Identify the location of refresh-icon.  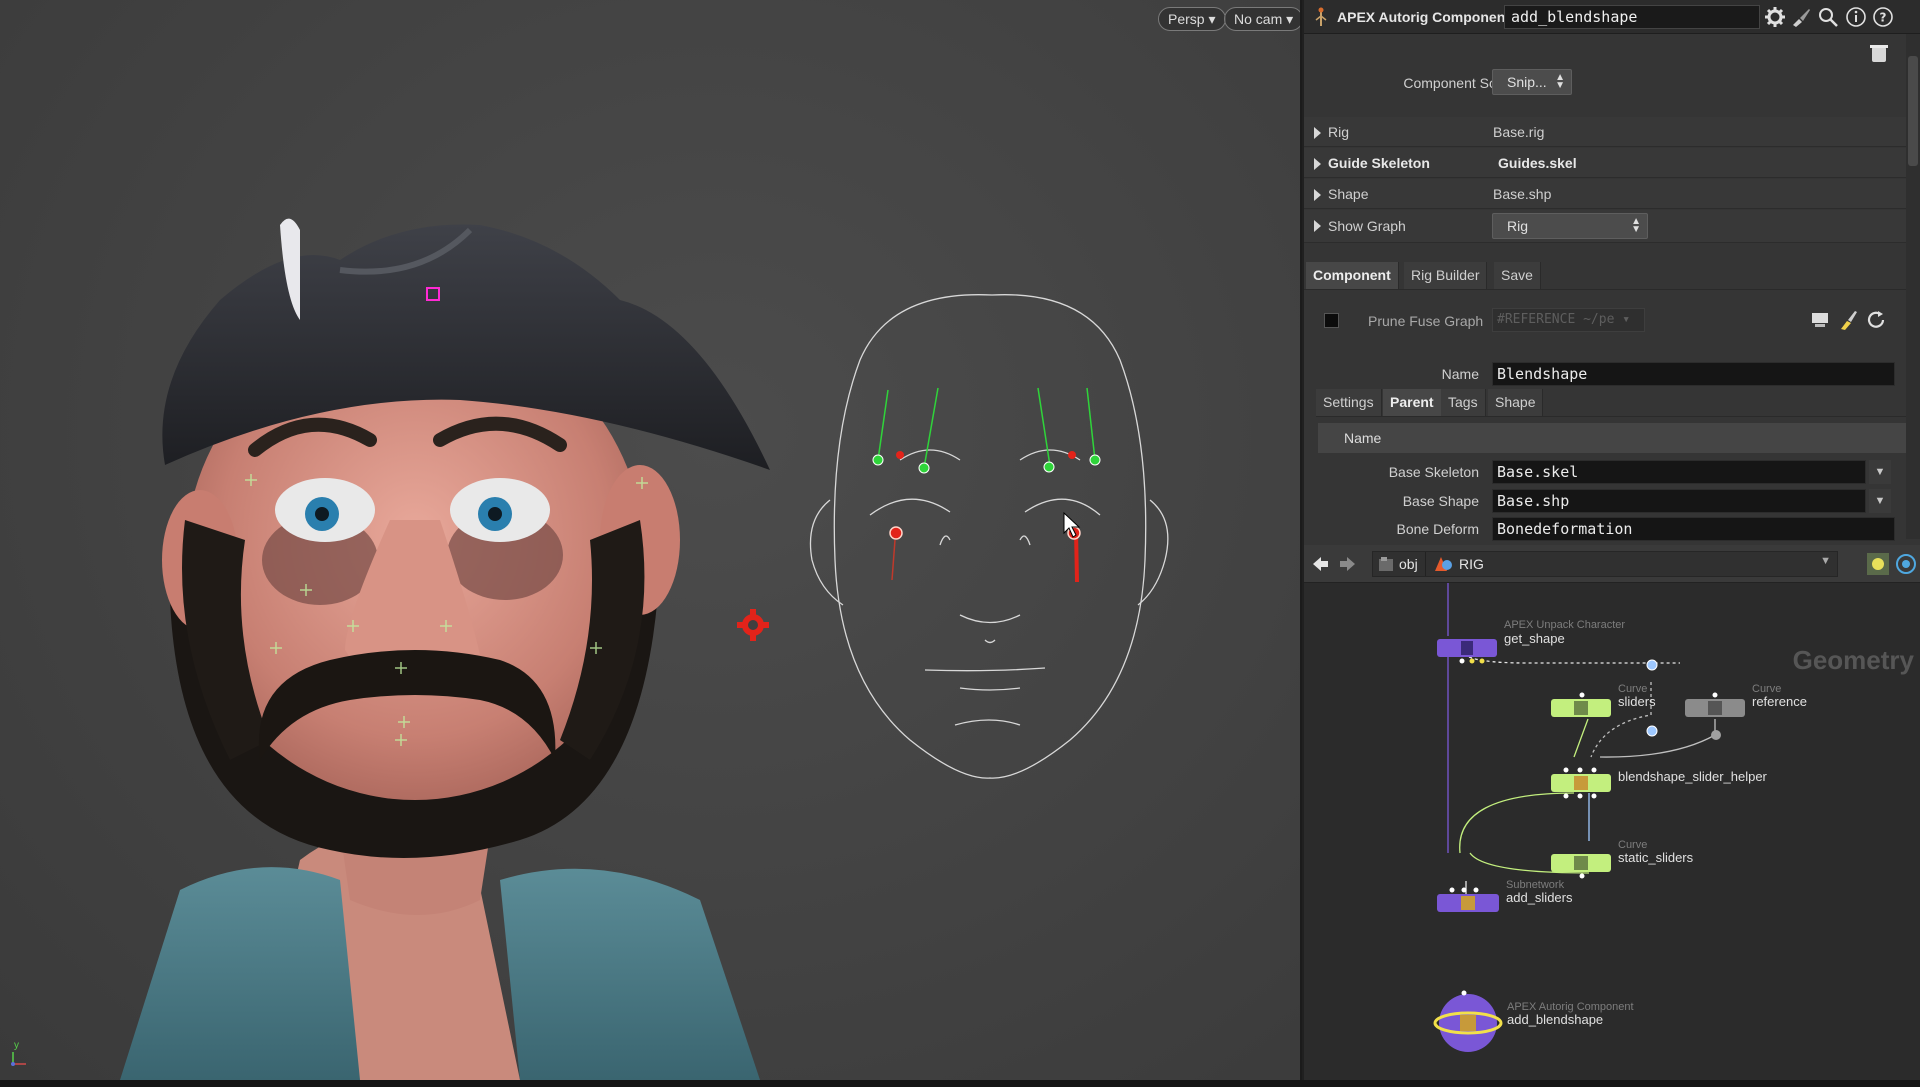
(1876, 320).